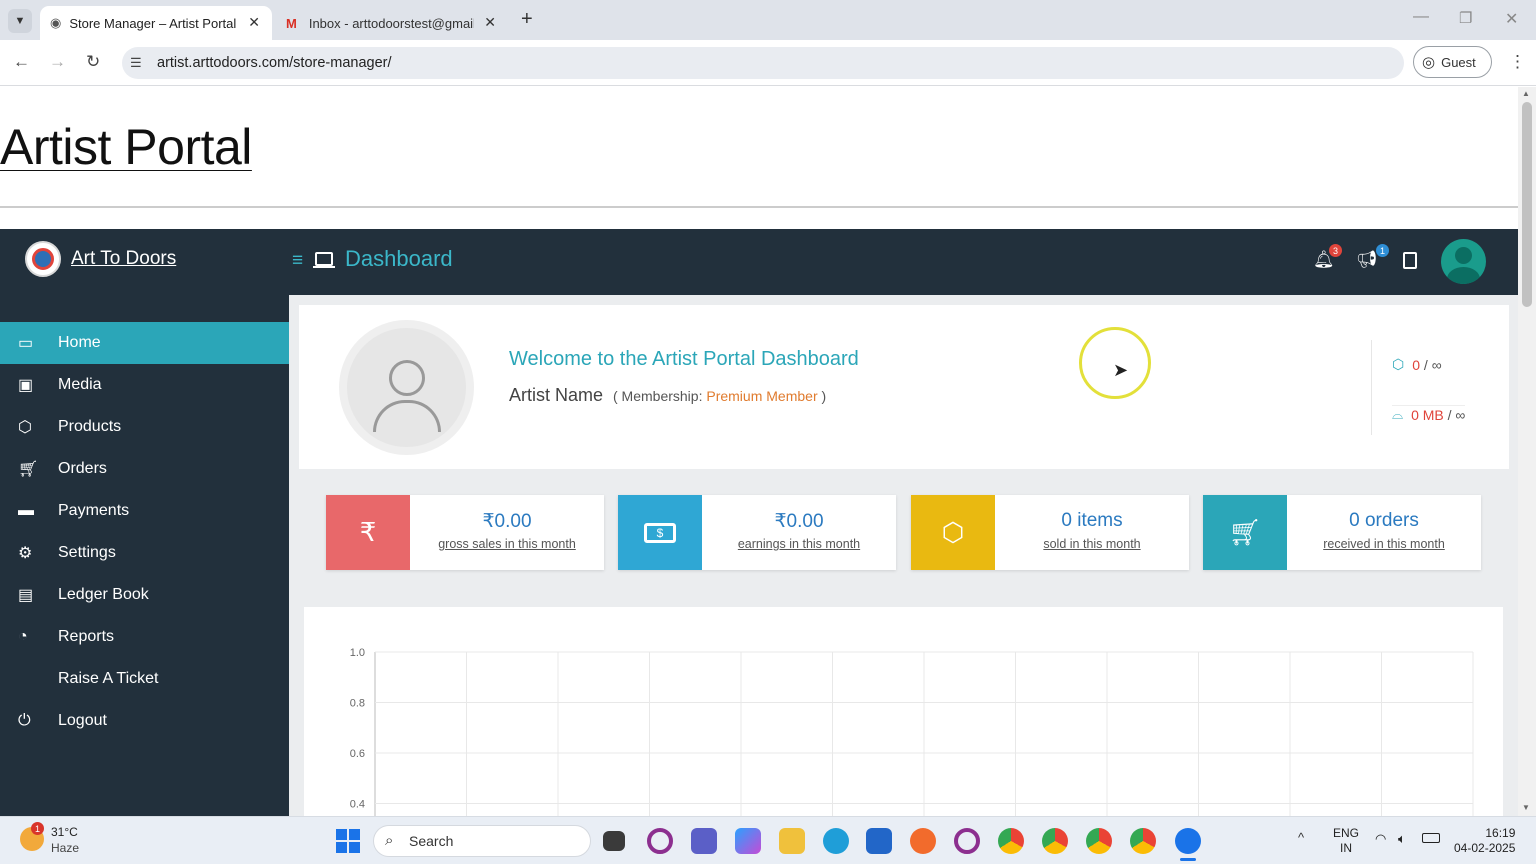 The height and width of the screenshot is (864, 1536). What do you see at coordinates (923, 841) in the screenshot?
I see `firefox-icon` at bounding box center [923, 841].